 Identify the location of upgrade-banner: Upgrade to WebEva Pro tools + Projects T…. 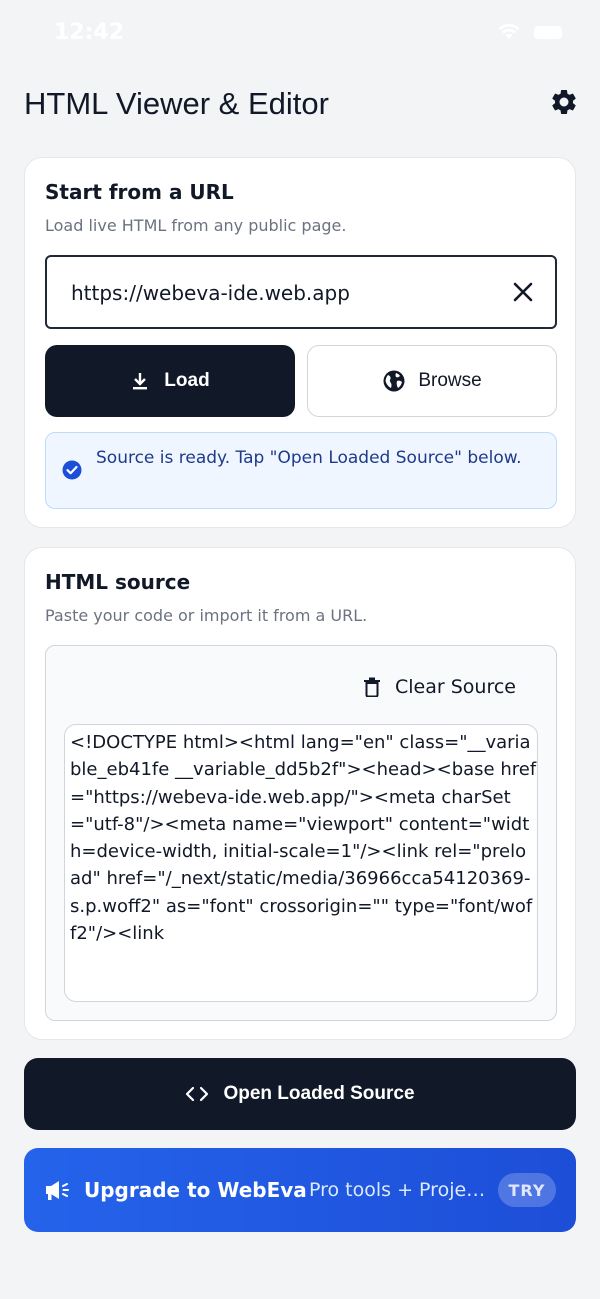
(300, 1190).